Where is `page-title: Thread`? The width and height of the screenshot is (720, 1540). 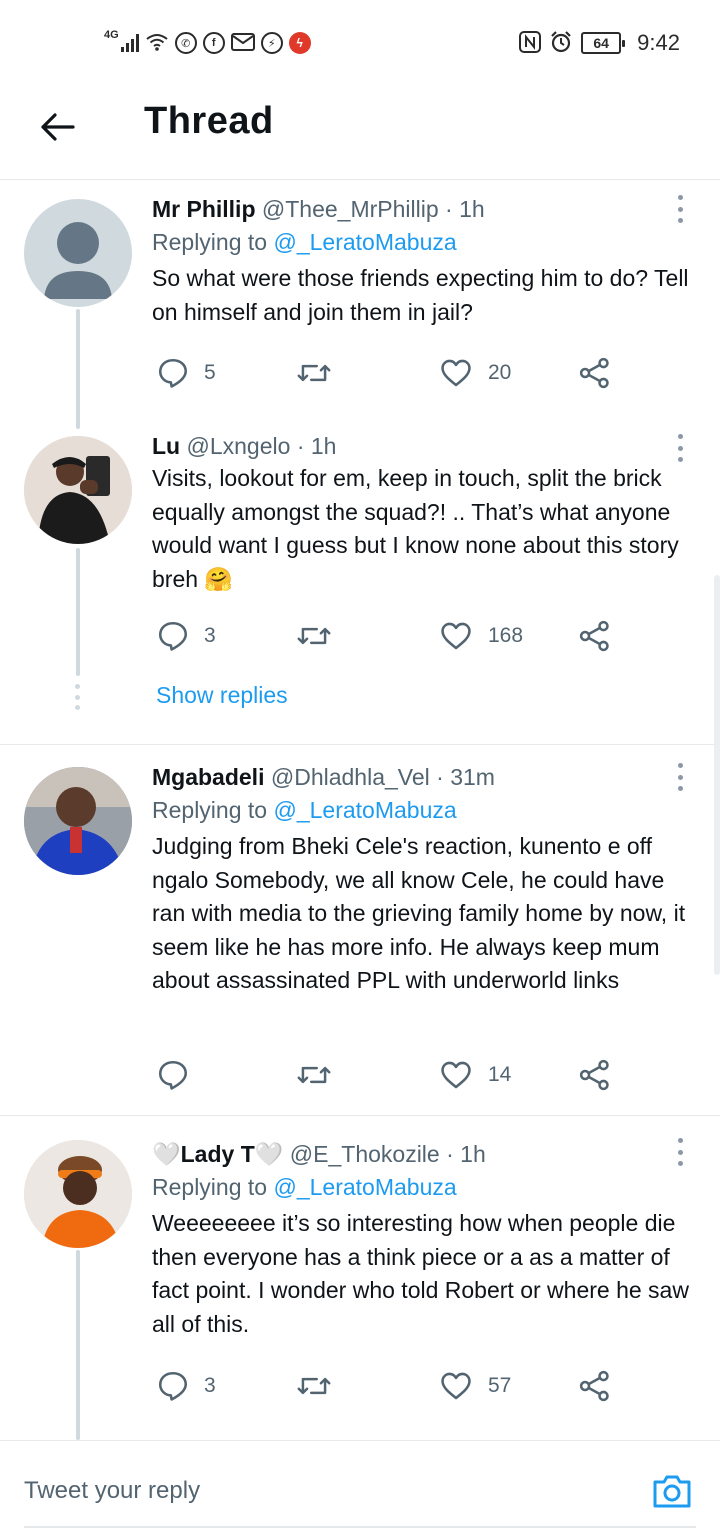
page-title: Thread is located at coordinates (209, 121).